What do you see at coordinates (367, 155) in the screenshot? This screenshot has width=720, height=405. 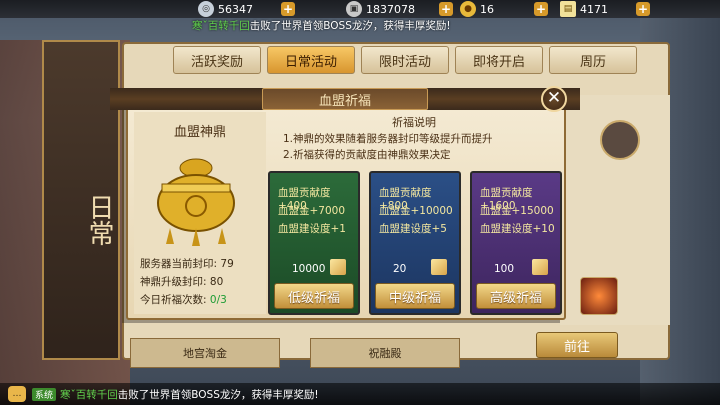 I see `description-line-2: 2.祈福获得的贡献度由神鼎效果决定` at bounding box center [367, 155].